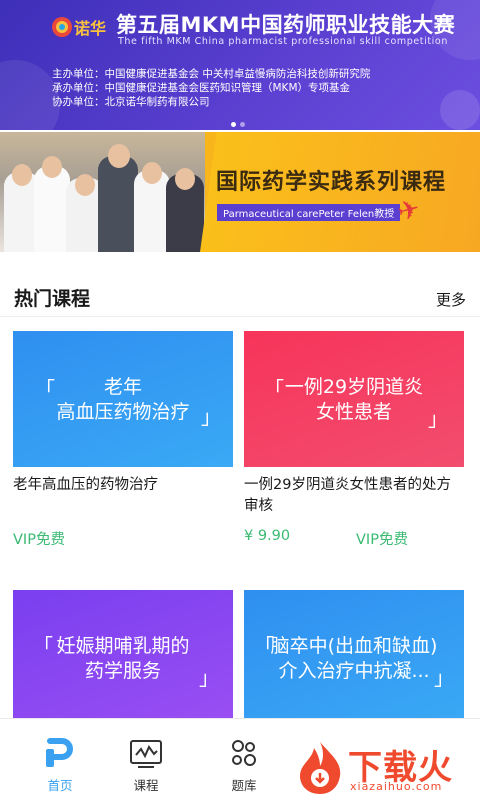 Image resolution: width=480 pixels, height=801 pixels. Describe the element at coordinates (131, 102) in the screenshot. I see `organizer-line: 协办单位：北京诺华制药有限公司` at that location.